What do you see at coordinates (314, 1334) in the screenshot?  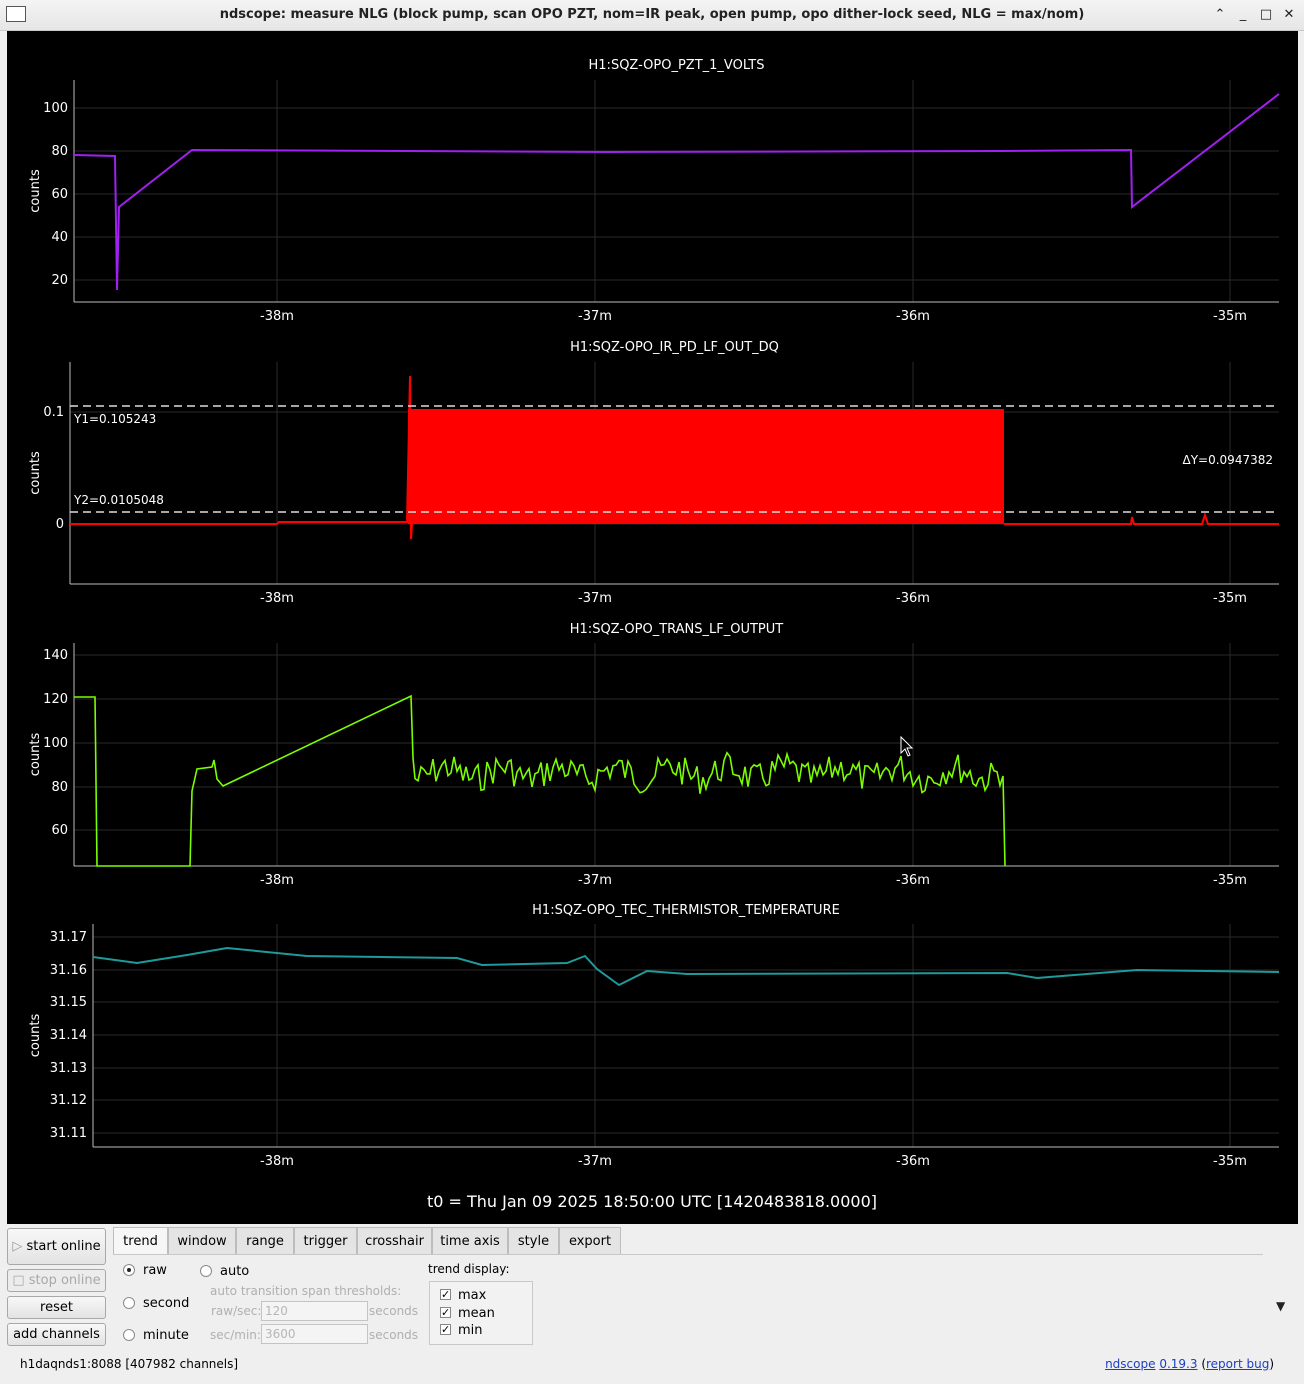 I see `sec-min-input: 3600` at bounding box center [314, 1334].